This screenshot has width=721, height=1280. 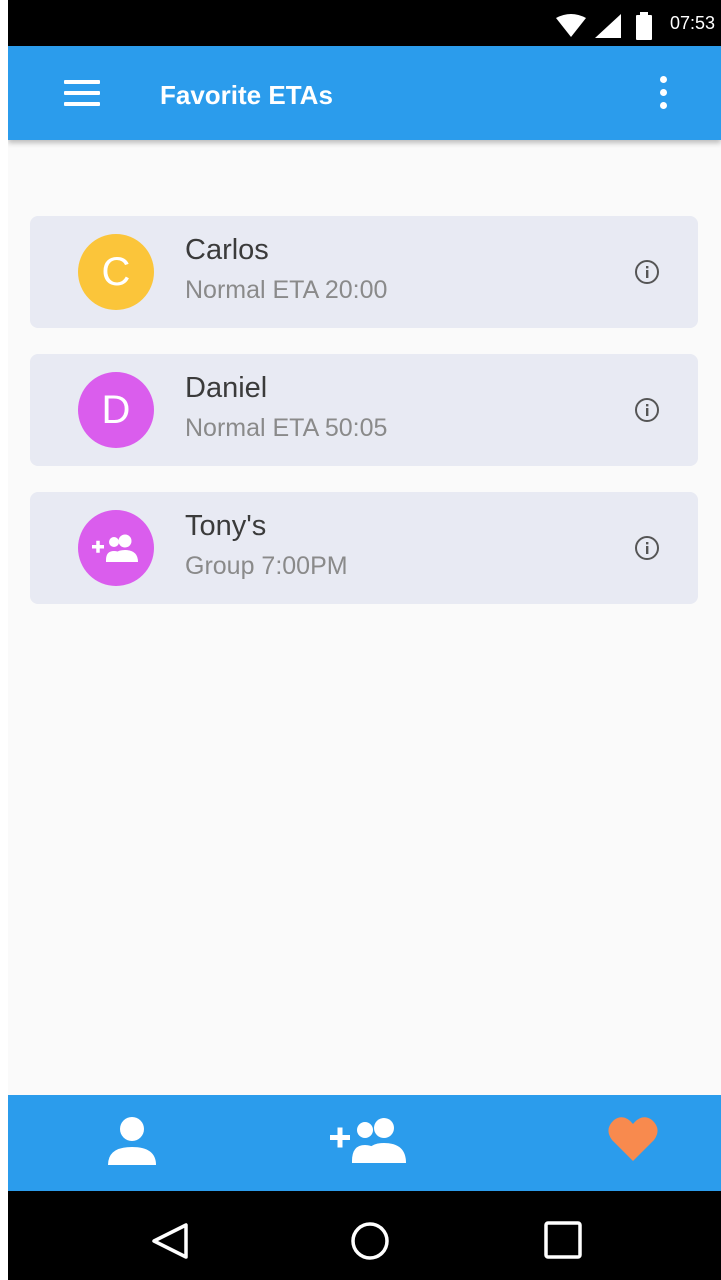 I want to click on status-time: 07:53, so click(x=693, y=23).